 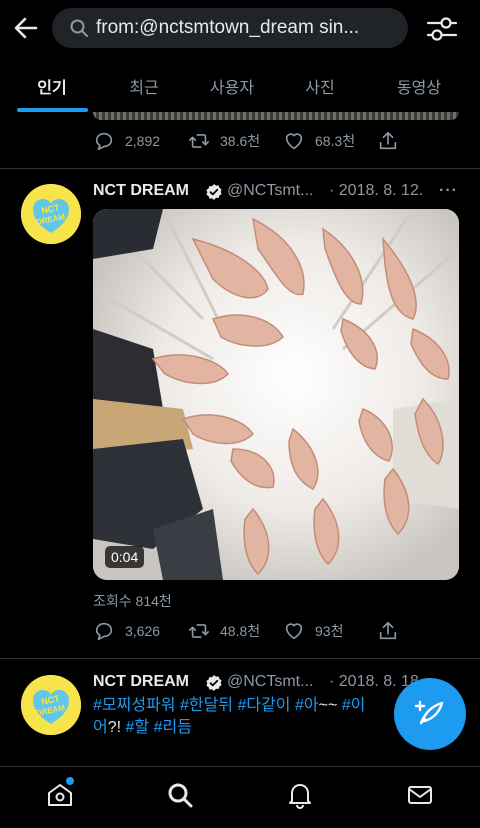 What do you see at coordinates (240, 797) in the screenshot?
I see `bottom-navigation` at bounding box center [240, 797].